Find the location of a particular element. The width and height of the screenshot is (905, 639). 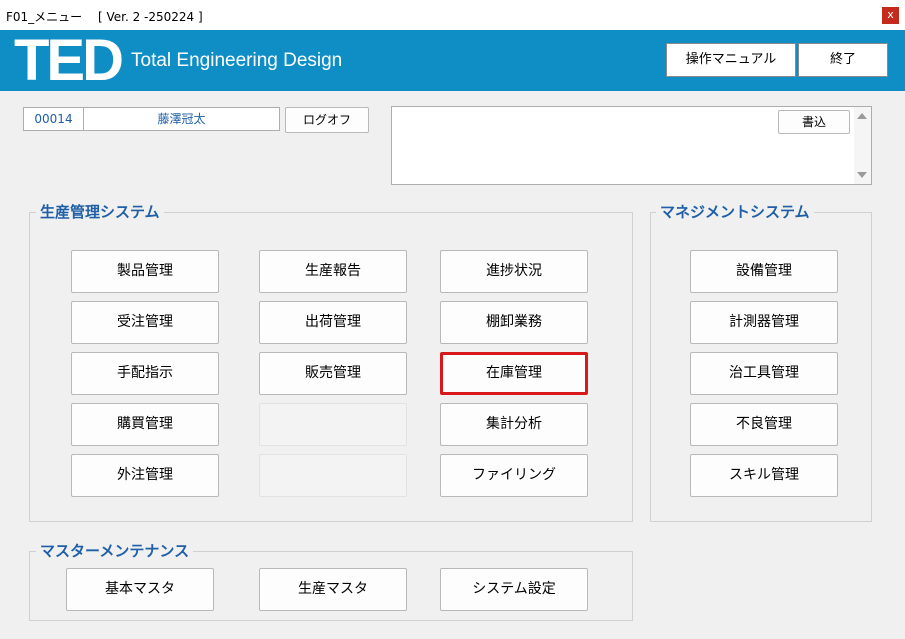

memo-scrollbar is located at coordinates (862, 145).